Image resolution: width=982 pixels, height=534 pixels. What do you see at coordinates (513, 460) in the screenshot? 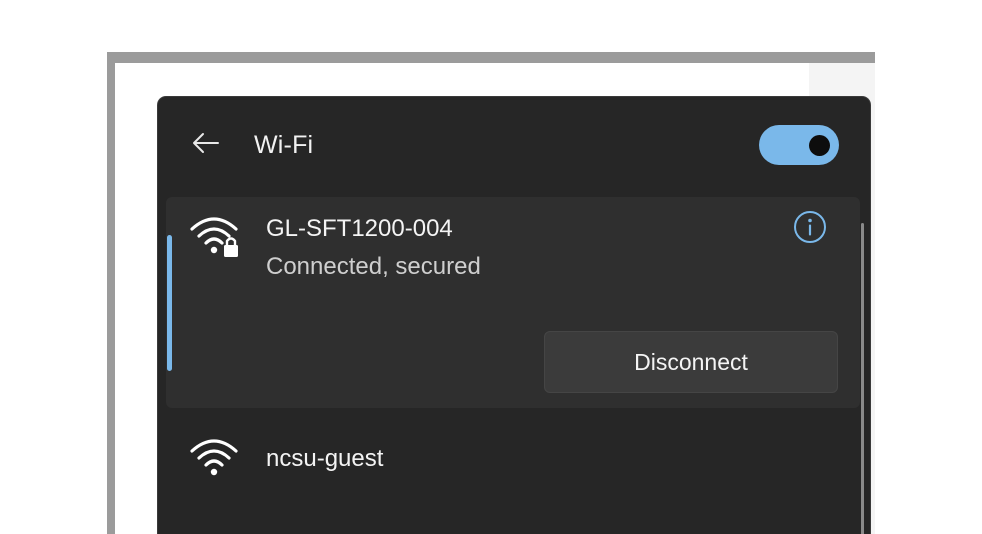
I see `network-item: ncsu-guest` at bounding box center [513, 460].